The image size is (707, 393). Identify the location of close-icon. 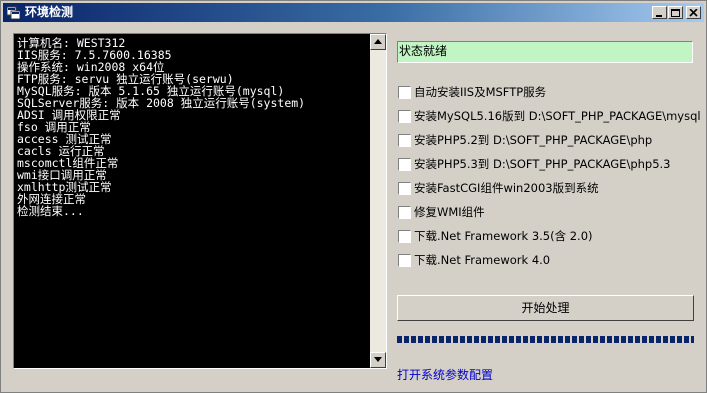
(693, 13).